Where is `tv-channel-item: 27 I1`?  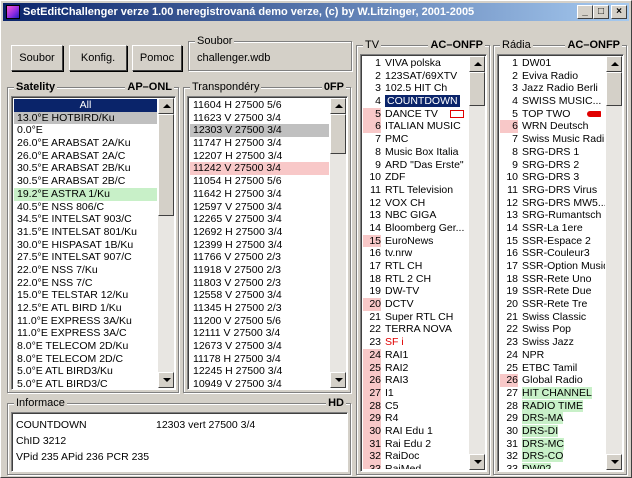 tv-channel-item: 27 I1 is located at coordinates (415, 393).